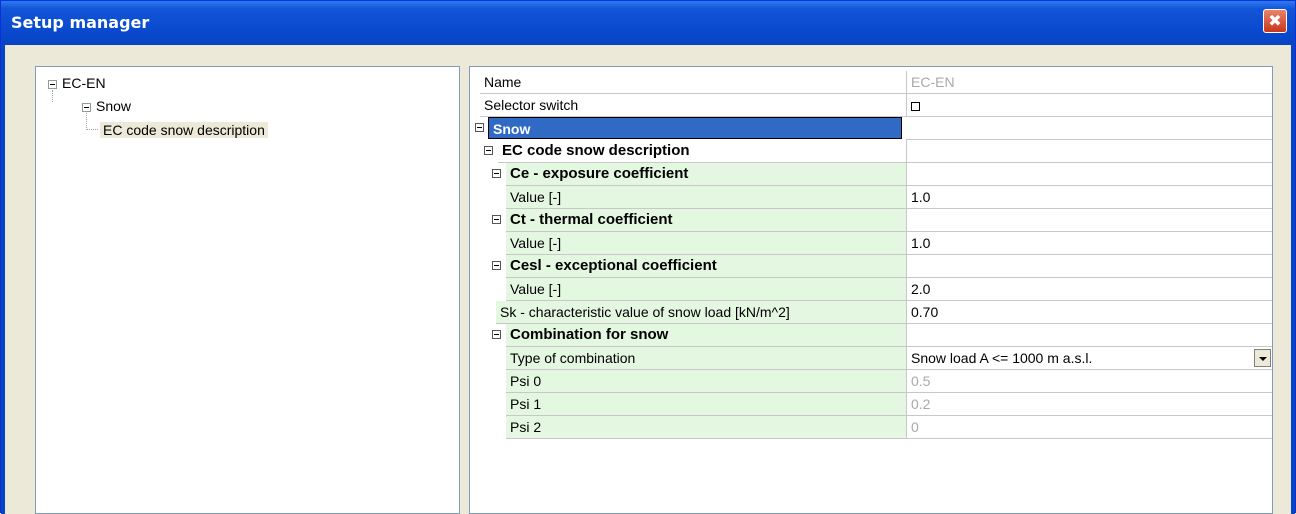  I want to click on tree-node-label: EC code snow description, so click(184, 130).